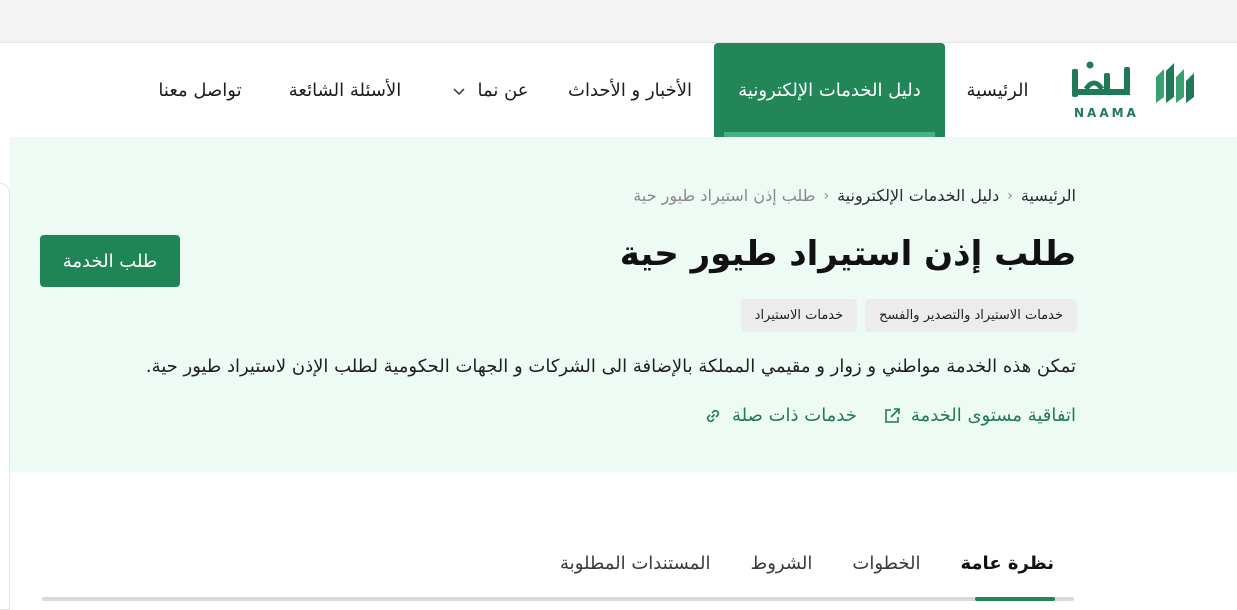 The width and height of the screenshot is (1237, 610). Describe the element at coordinates (886, 563) in the screenshot. I see `tab-steps: الخطوات` at that location.